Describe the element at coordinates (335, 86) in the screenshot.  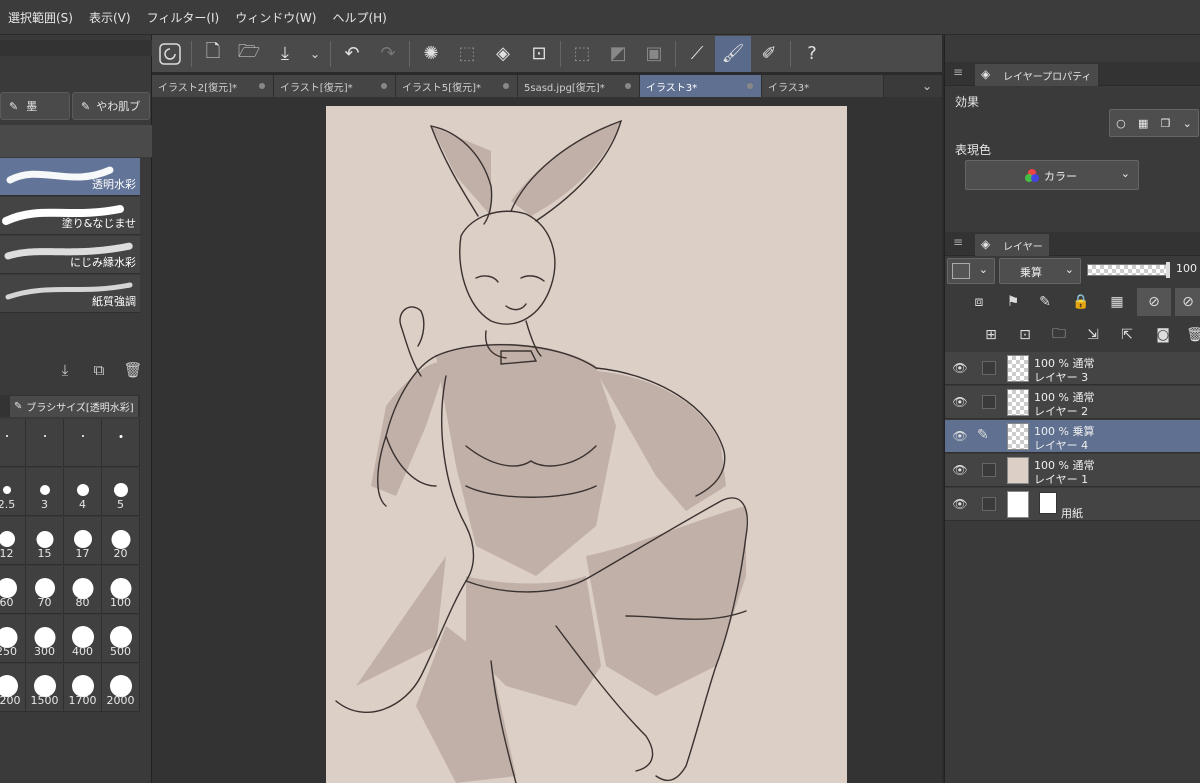
I see `document-tab: イラスト[復元]*` at that location.